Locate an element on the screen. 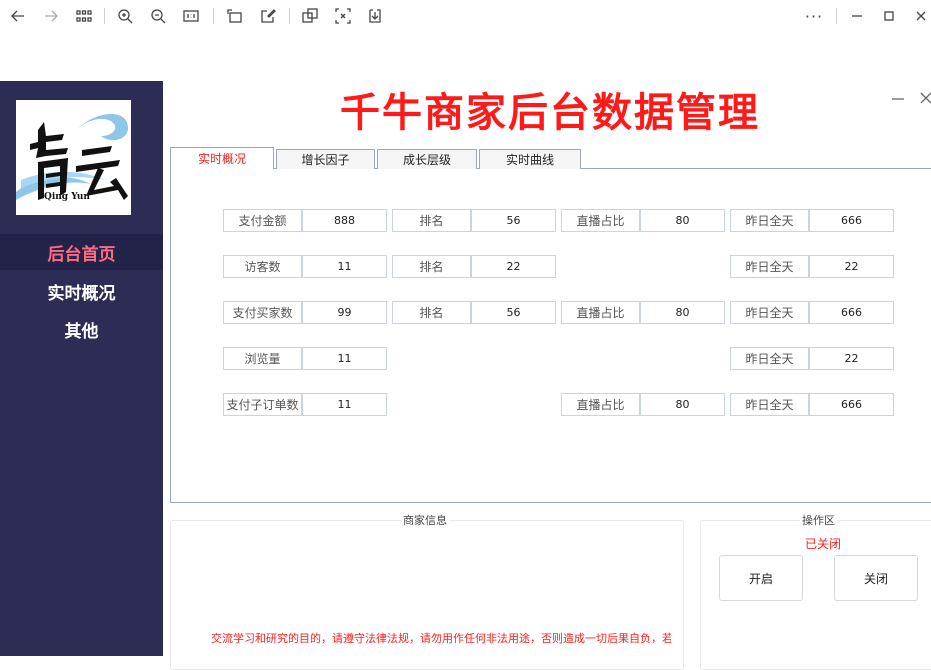  tab-label: 实时概况 is located at coordinates (221, 159).